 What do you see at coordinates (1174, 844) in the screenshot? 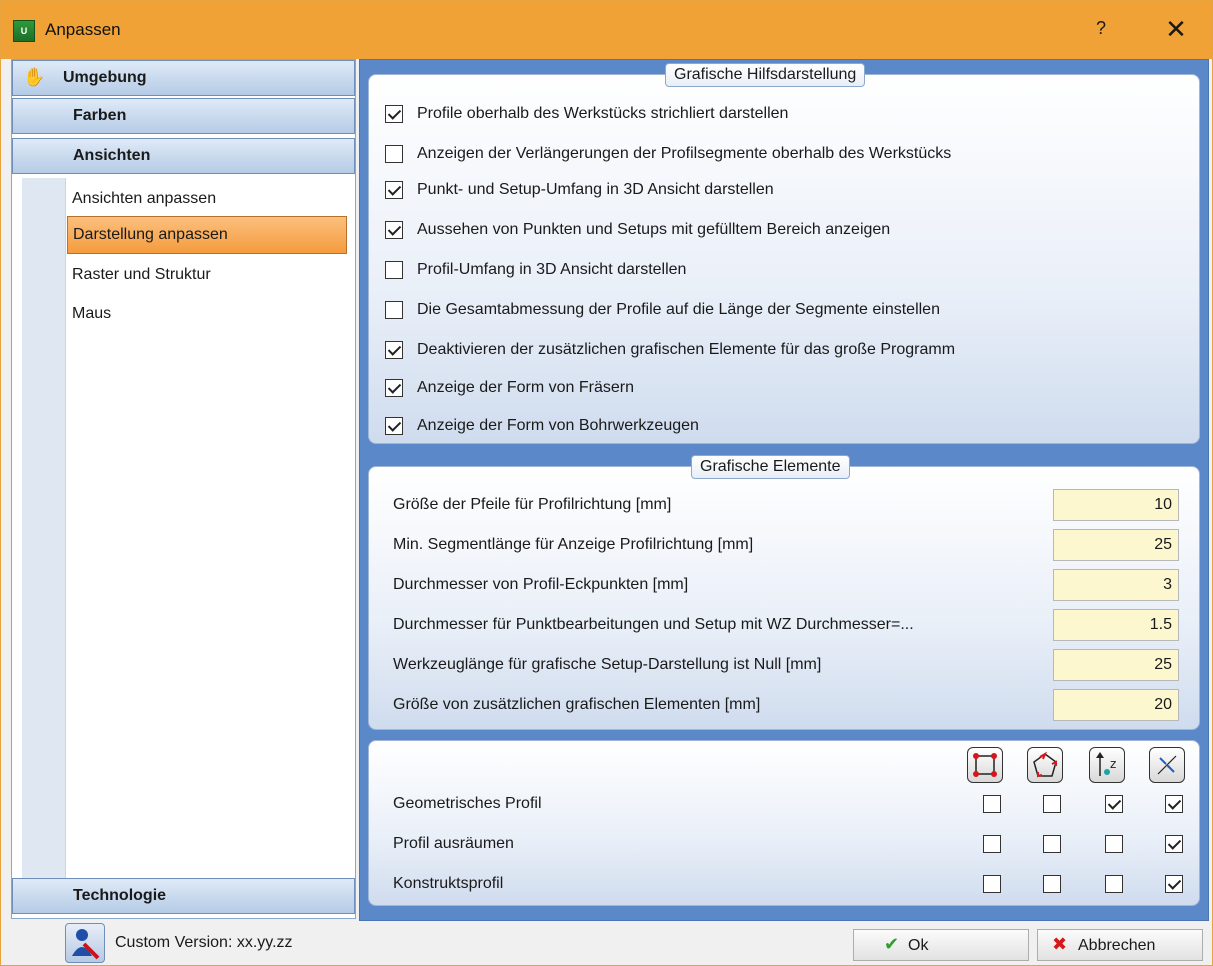
I see `pocket-profile-arrows-checkbox` at bounding box center [1174, 844].